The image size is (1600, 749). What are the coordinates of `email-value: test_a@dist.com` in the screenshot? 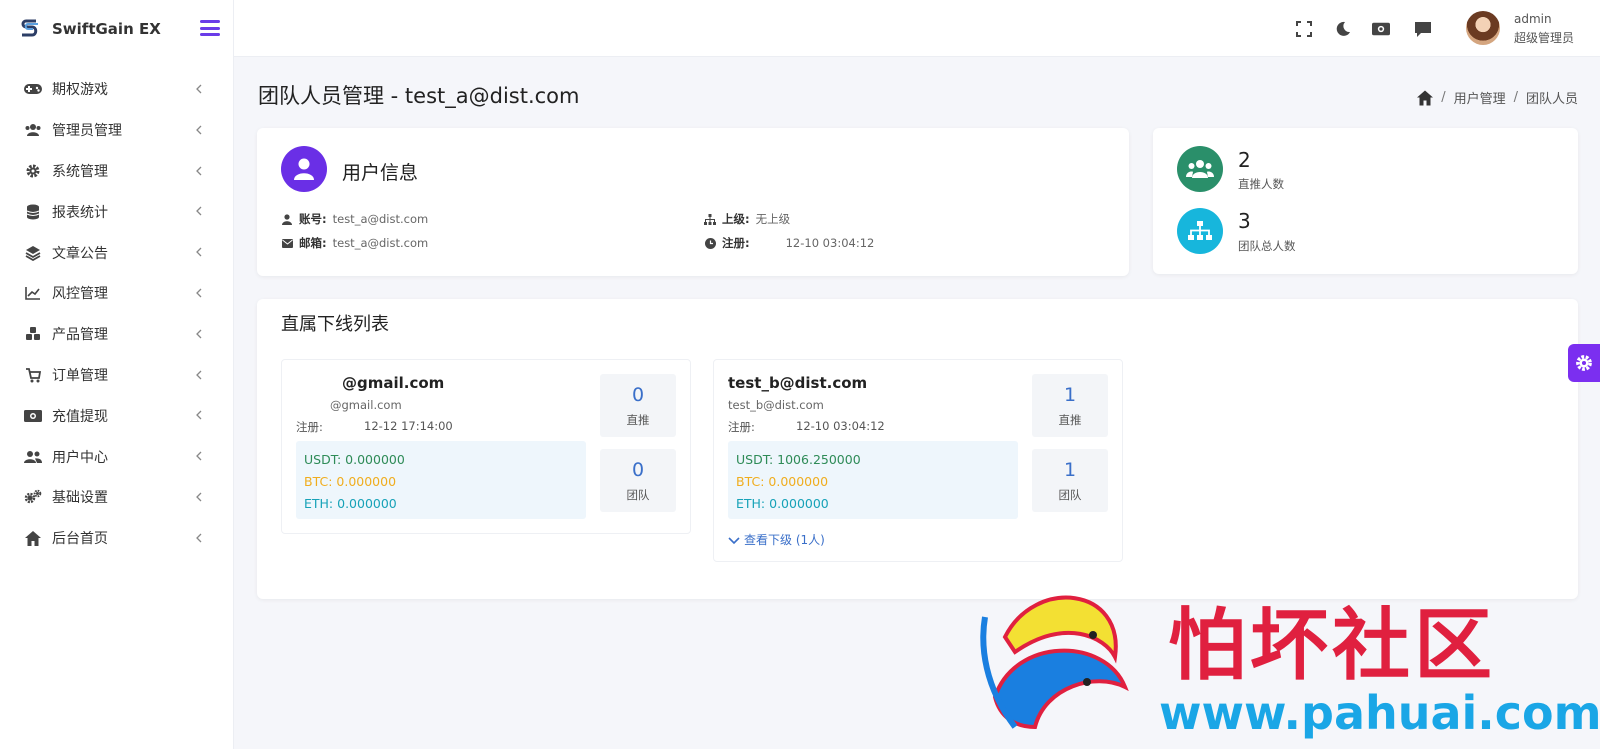 It's located at (380, 243).